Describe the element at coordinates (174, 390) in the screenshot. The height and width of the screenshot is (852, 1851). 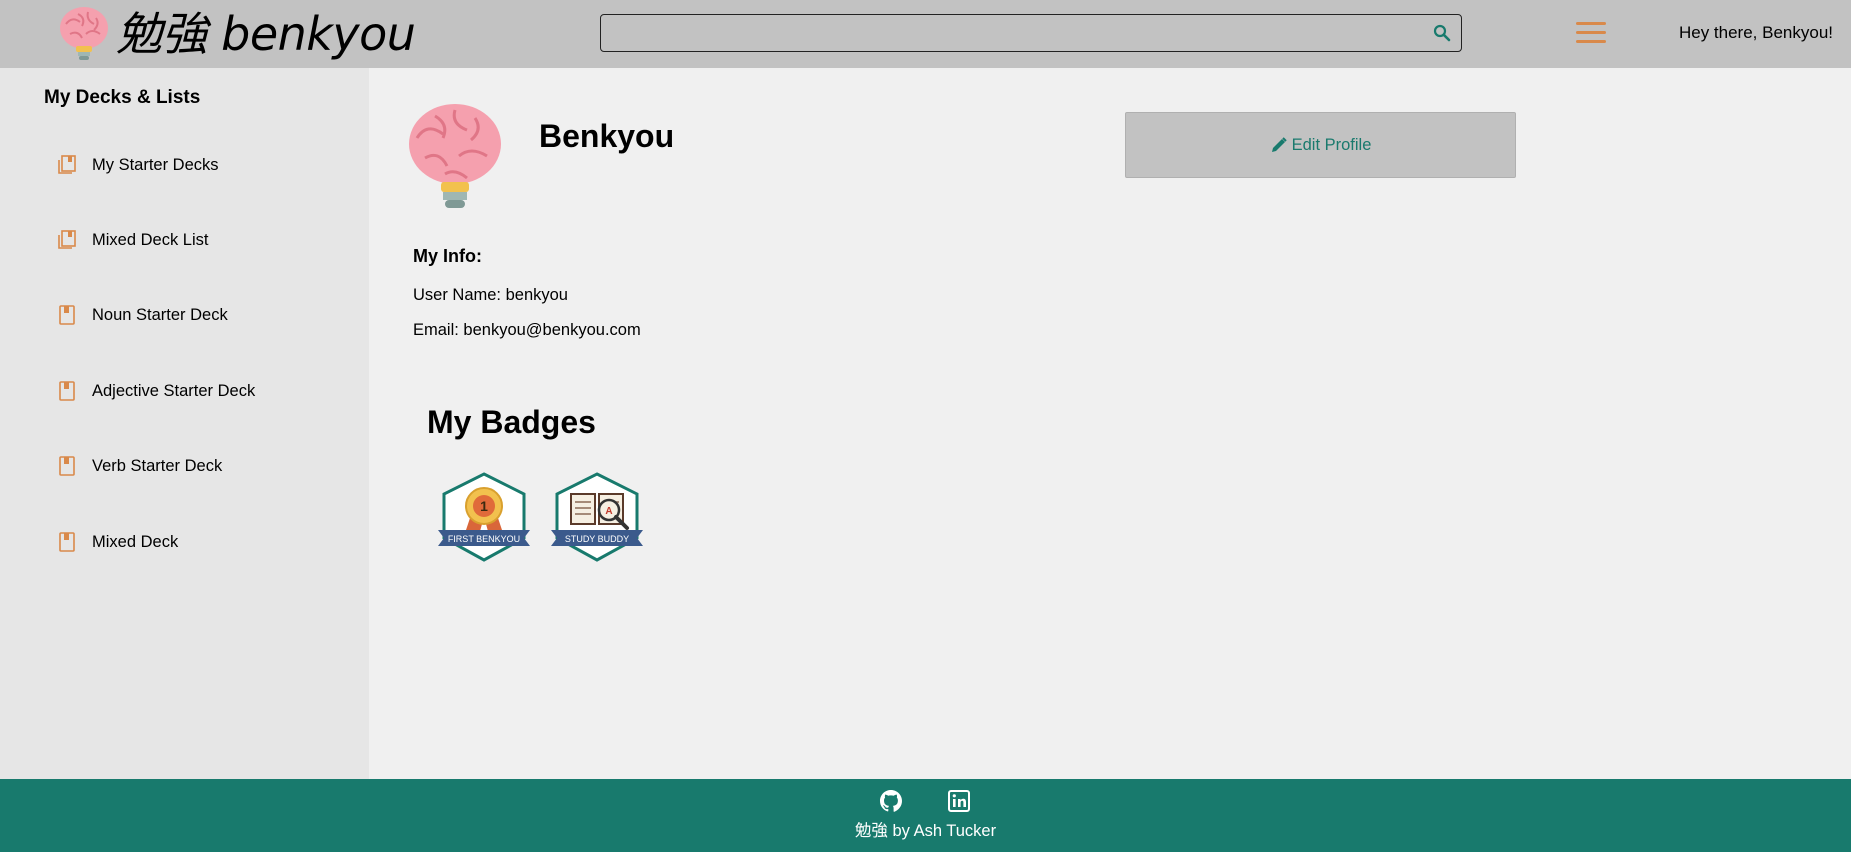
I see `sidebar-item-label: Adjective Starter Deck` at that location.